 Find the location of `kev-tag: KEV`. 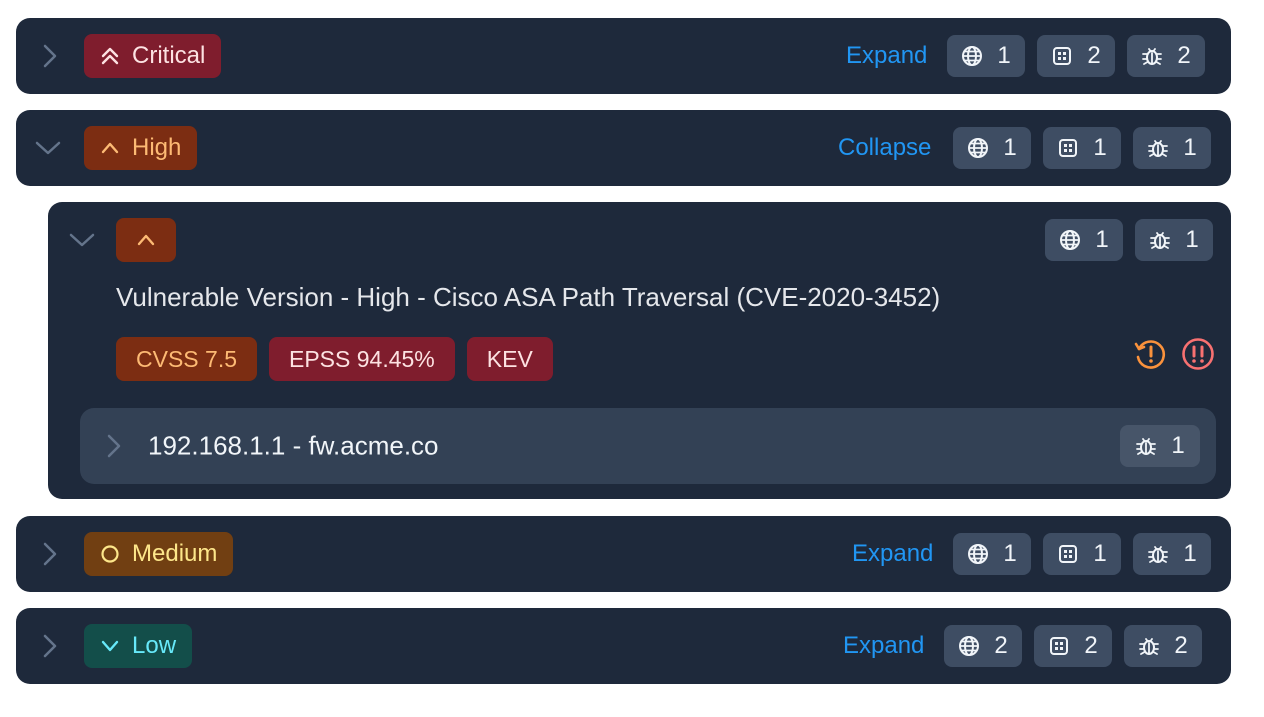

kev-tag: KEV is located at coordinates (509, 359).